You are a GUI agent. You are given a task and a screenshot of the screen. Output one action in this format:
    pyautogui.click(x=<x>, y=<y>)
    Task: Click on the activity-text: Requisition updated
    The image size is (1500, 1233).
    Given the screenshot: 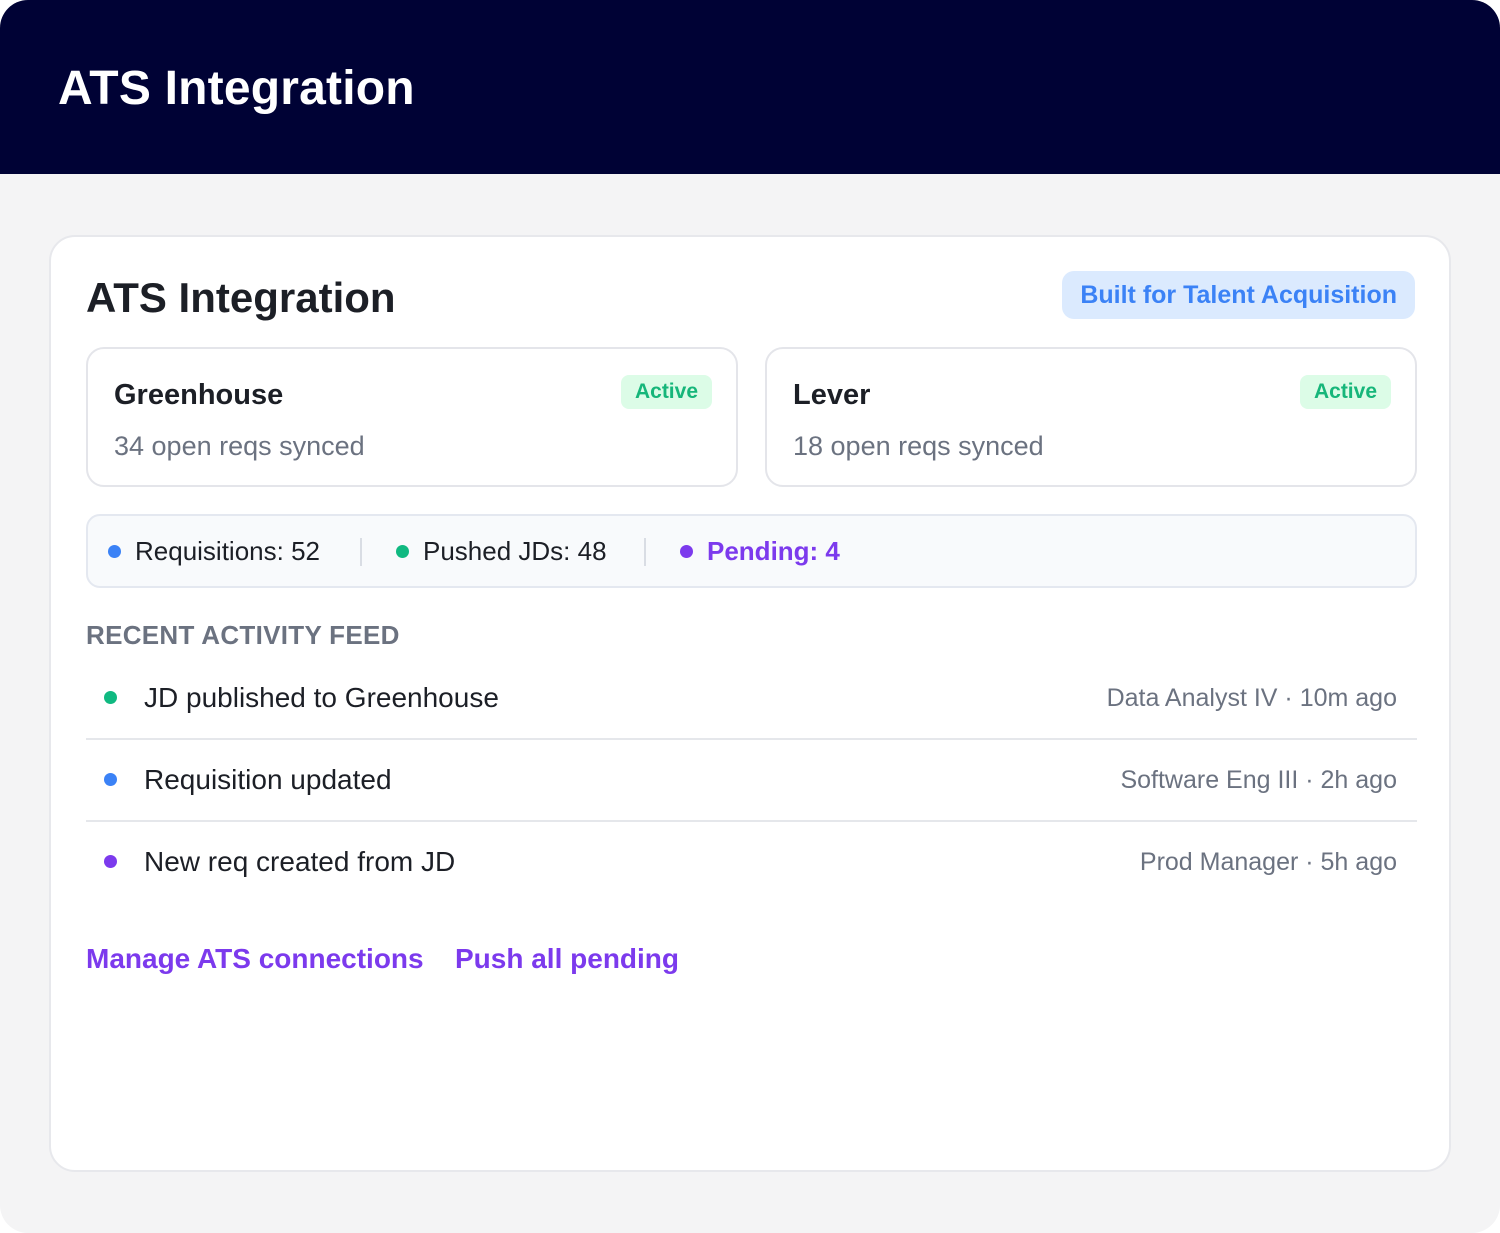 What is the action you would take?
    pyautogui.click(x=268, y=779)
    